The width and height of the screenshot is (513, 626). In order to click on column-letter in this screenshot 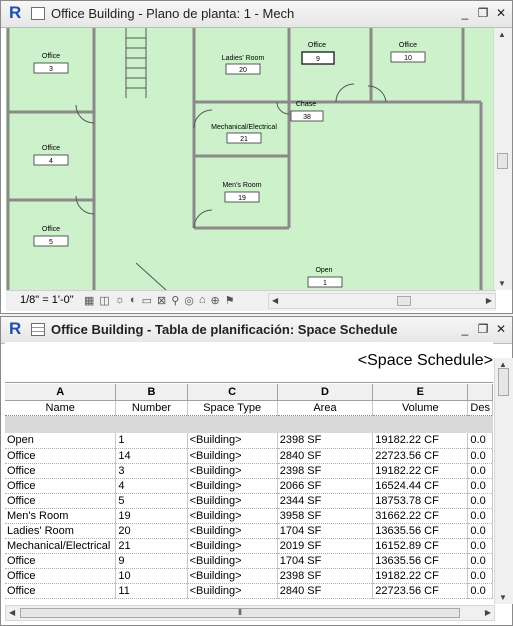, I will do `click(480, 392)`.